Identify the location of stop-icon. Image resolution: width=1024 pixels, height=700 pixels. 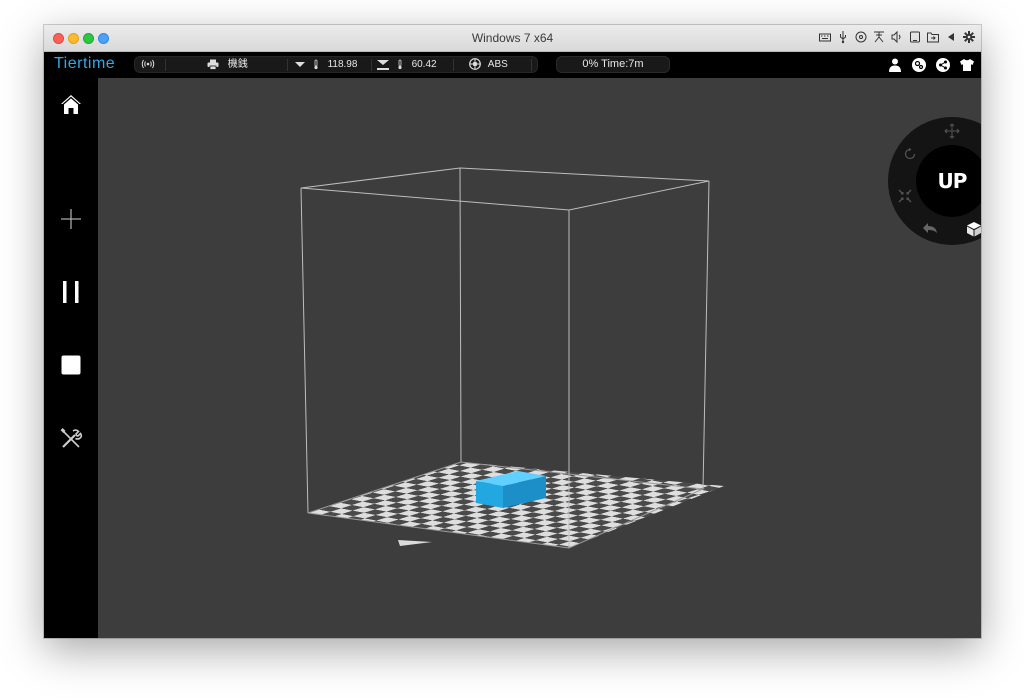
(71, 365).